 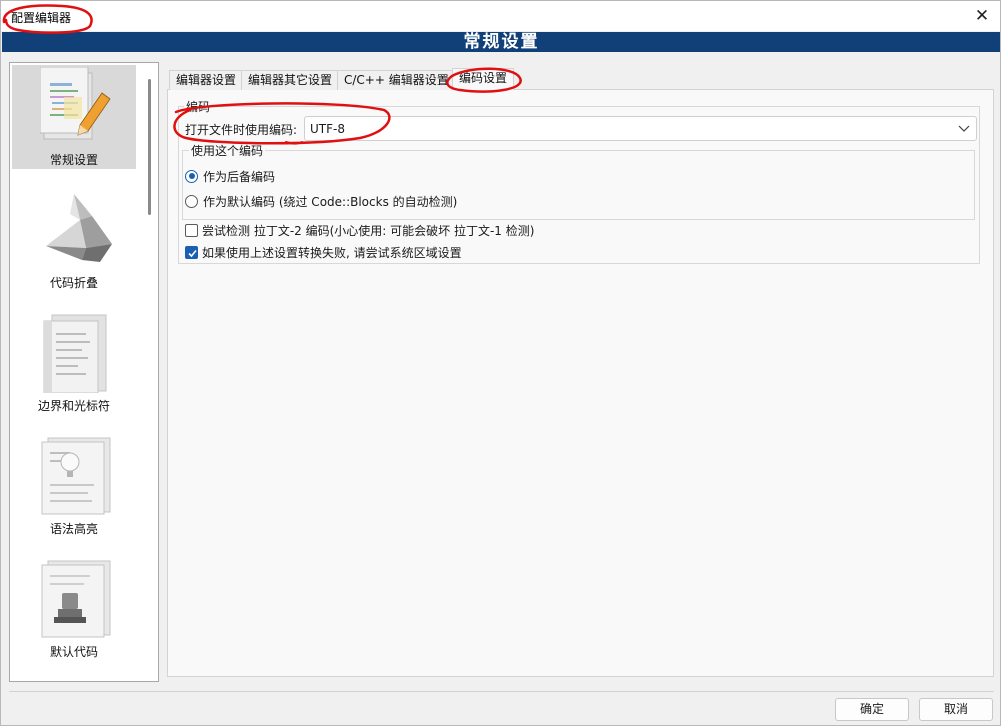 What do you see at coordinates (332, 252) in the screenshot?
I see `system-locale-label: 如果使用上述设置转换失败, 请尝试系统区域设置` at bounding box center [332, 252].